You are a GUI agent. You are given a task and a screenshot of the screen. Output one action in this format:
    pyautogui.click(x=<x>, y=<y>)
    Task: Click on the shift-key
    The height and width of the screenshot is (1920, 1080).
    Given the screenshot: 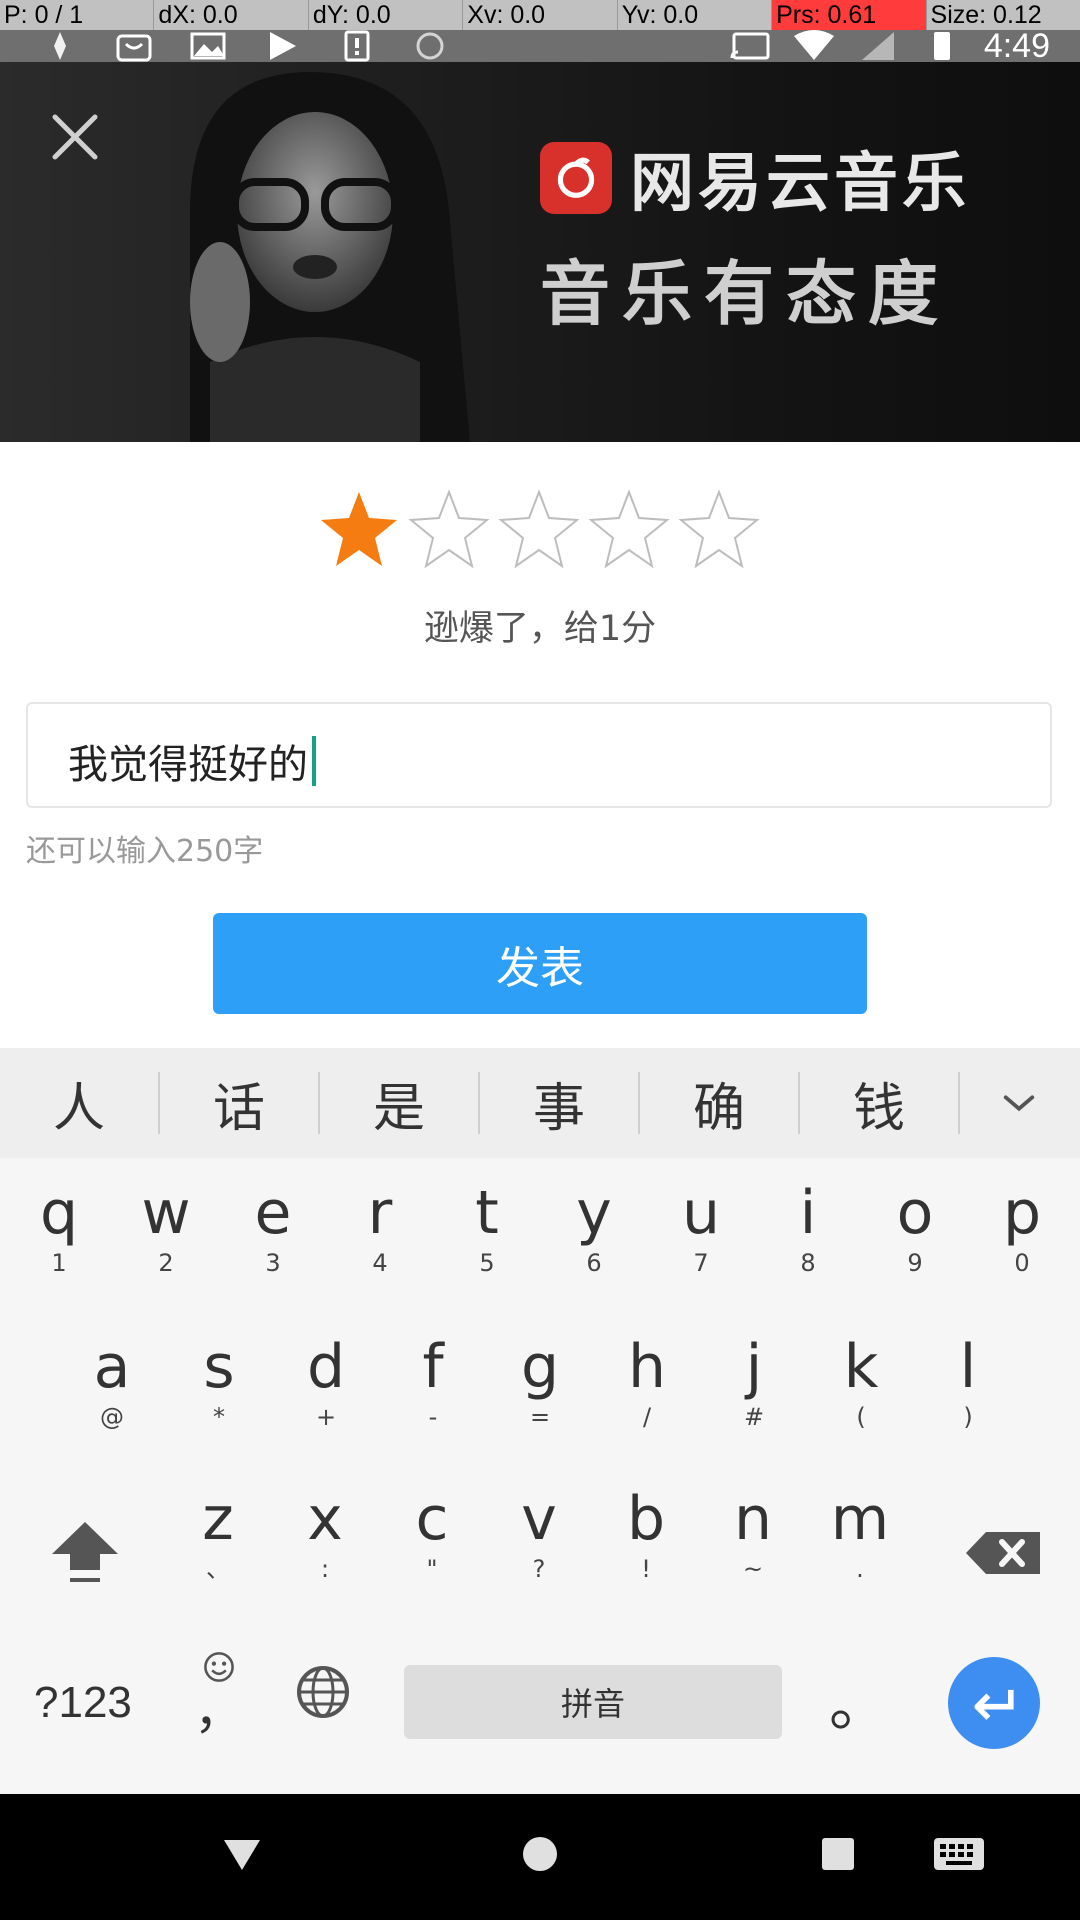 What is the action you would take?
    pyautogui.click(x=85, y=1551)
    